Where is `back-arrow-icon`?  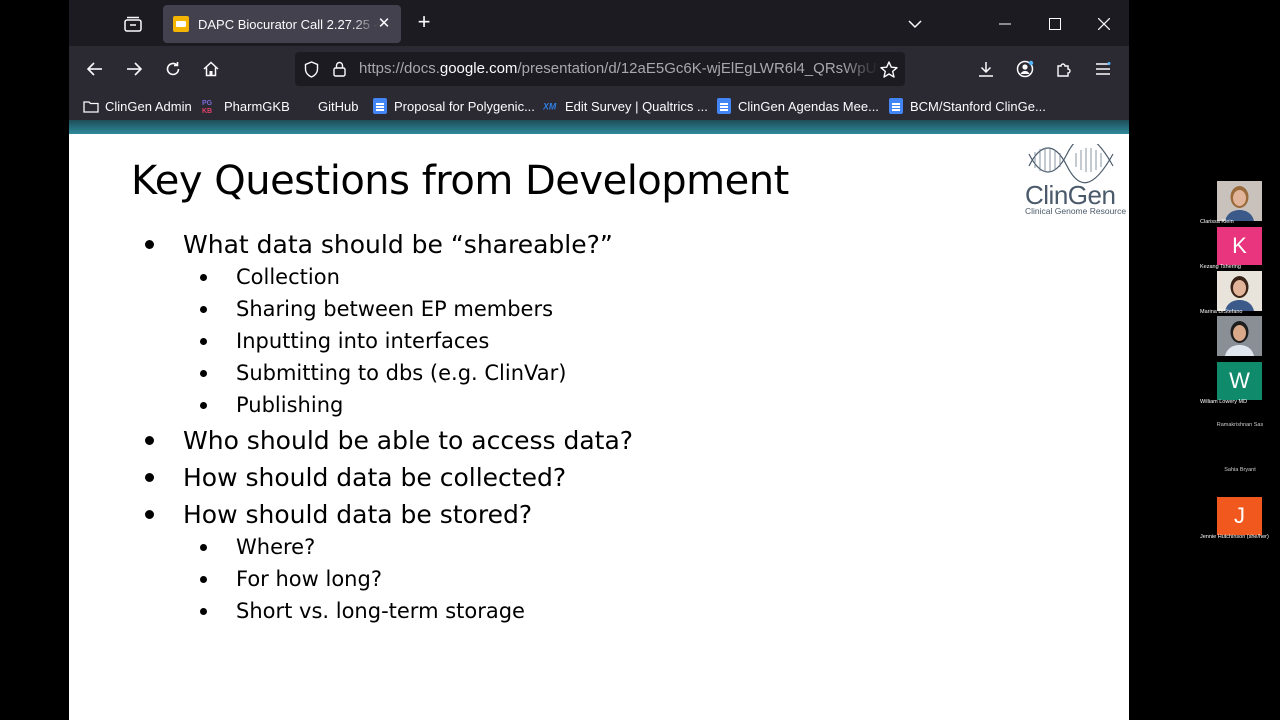 back-arrow-icon is located at coordinates (95, 69).